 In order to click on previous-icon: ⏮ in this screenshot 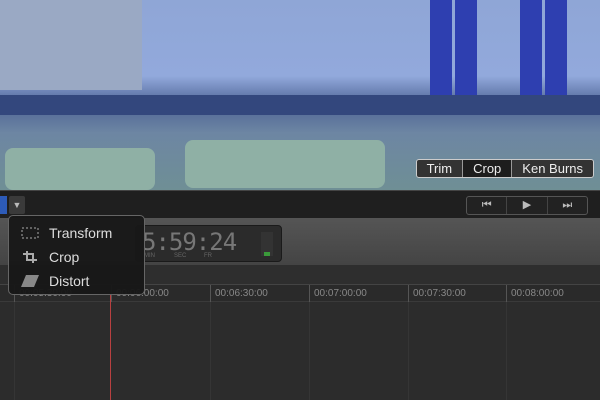, I will do `click(487, 205)`.